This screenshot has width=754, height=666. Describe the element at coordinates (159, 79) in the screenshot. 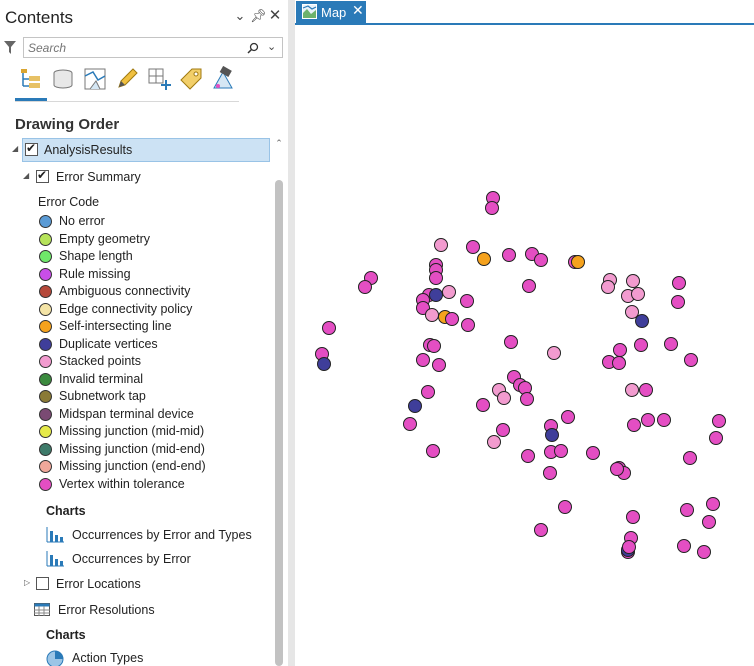

I see `list-by-snapping-icon` at that location.